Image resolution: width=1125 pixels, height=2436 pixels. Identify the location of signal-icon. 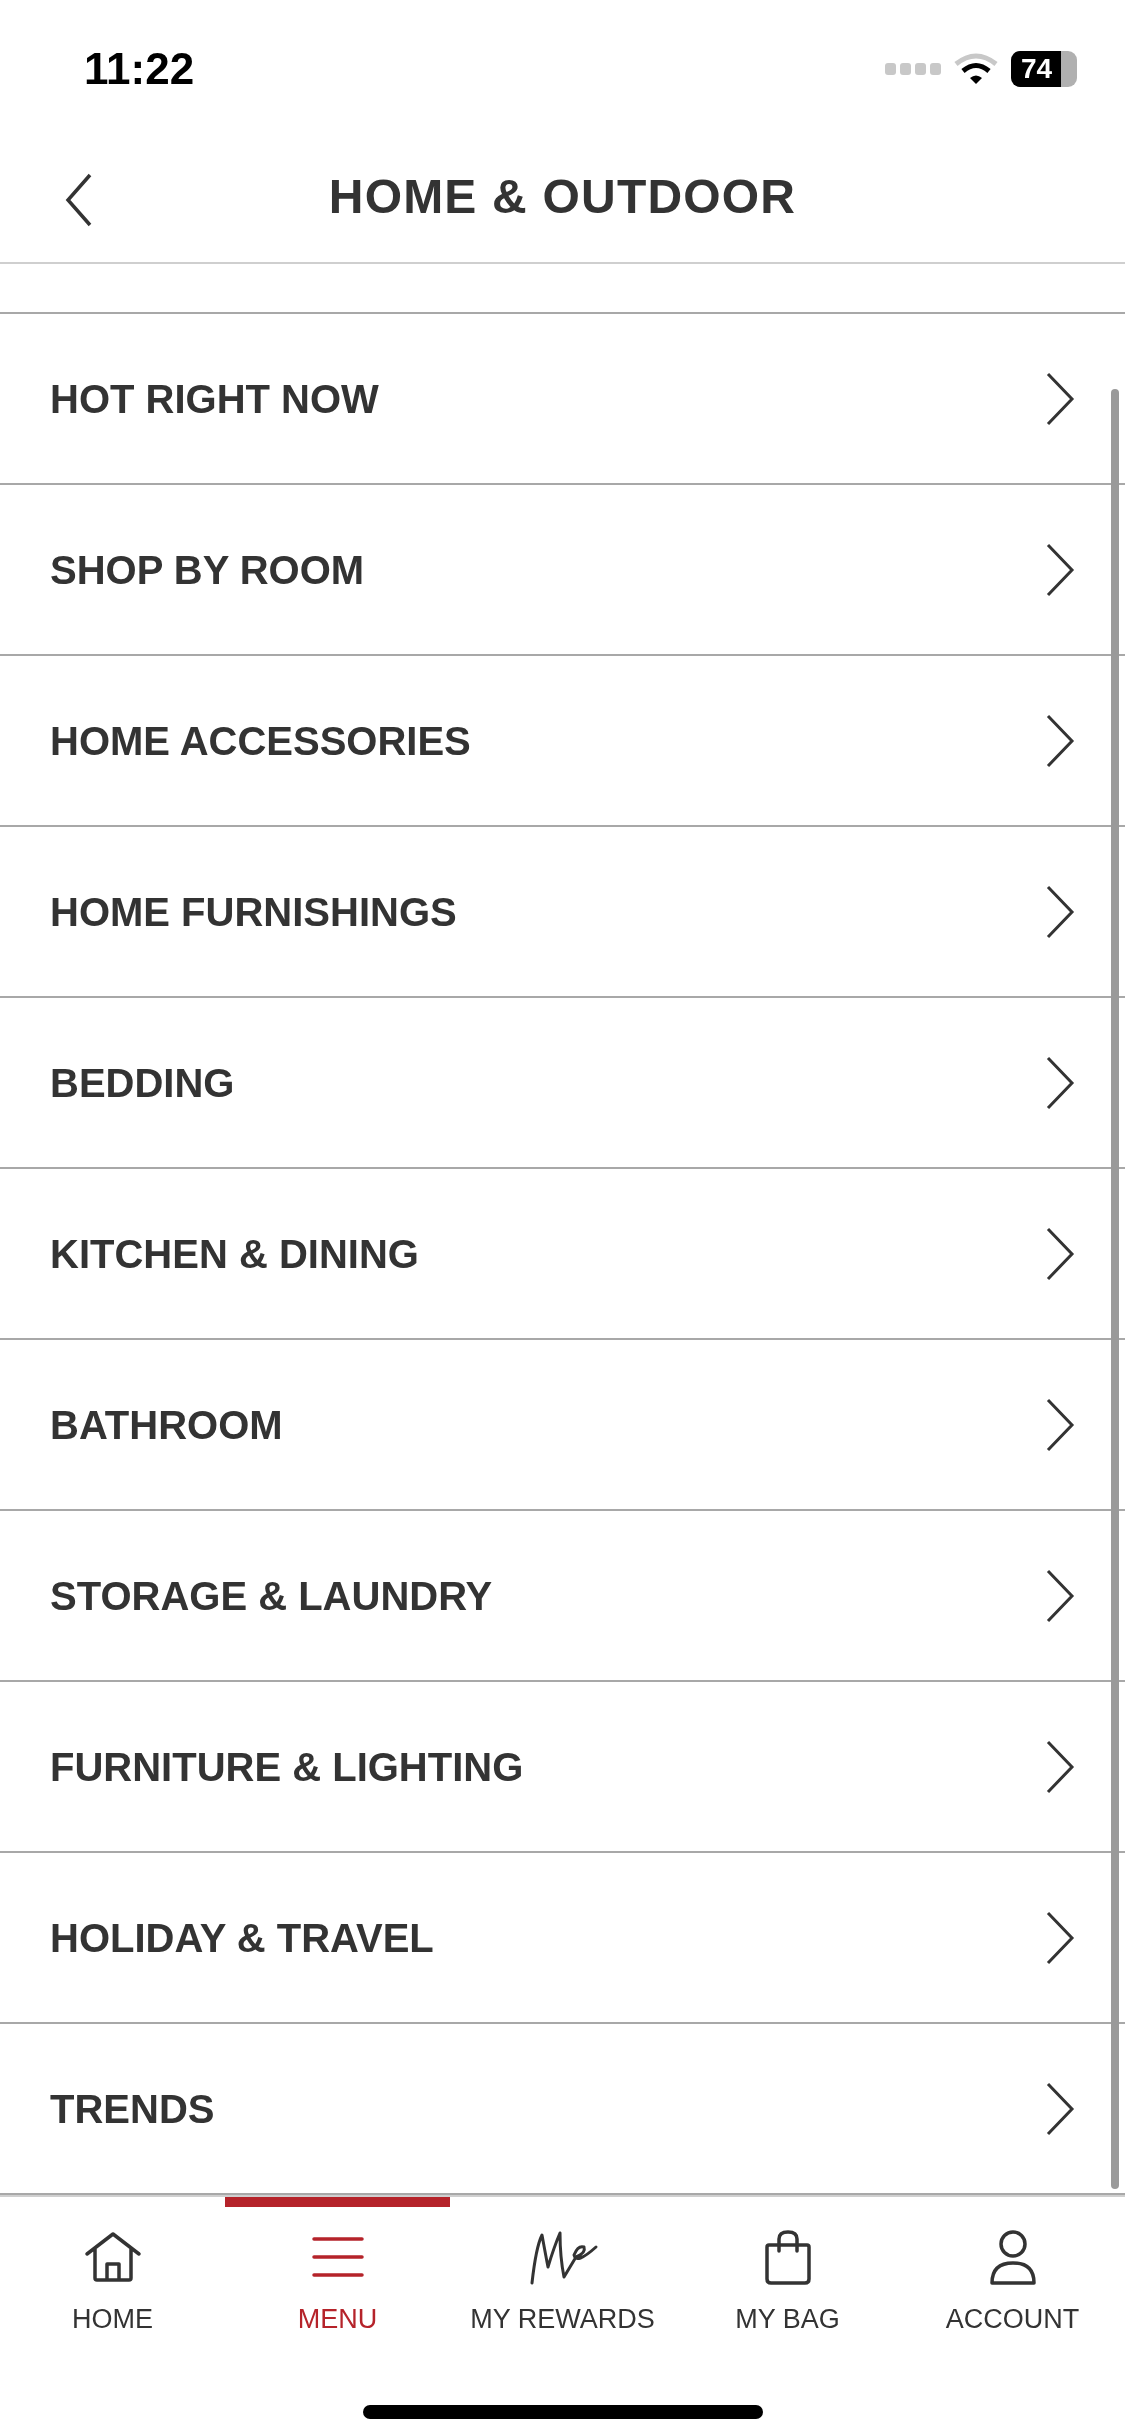
(913, 69).